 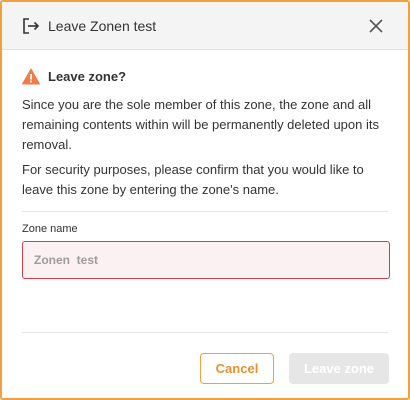 What do you see at coordinates (102, 26) in the screenshot?
I see `dialog-title: Leave Zonen test` at bounding box center [102, 26].